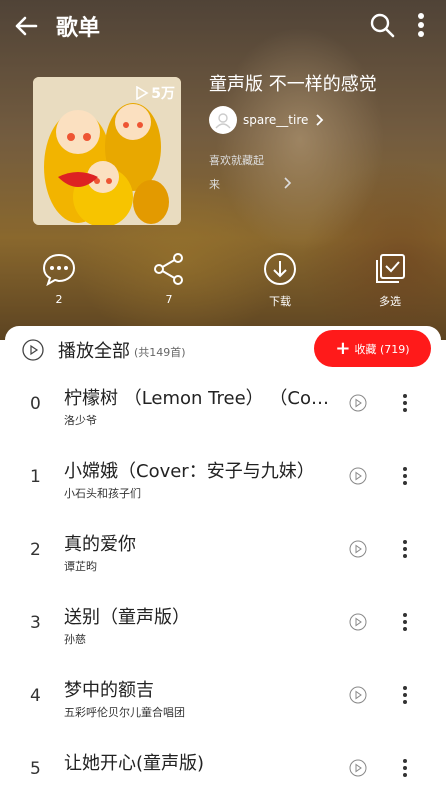  Describe the element at coordinates (236, 160) in the screenshot. I see `playlist-description-line-1: 喜欢就藏起` at that location.